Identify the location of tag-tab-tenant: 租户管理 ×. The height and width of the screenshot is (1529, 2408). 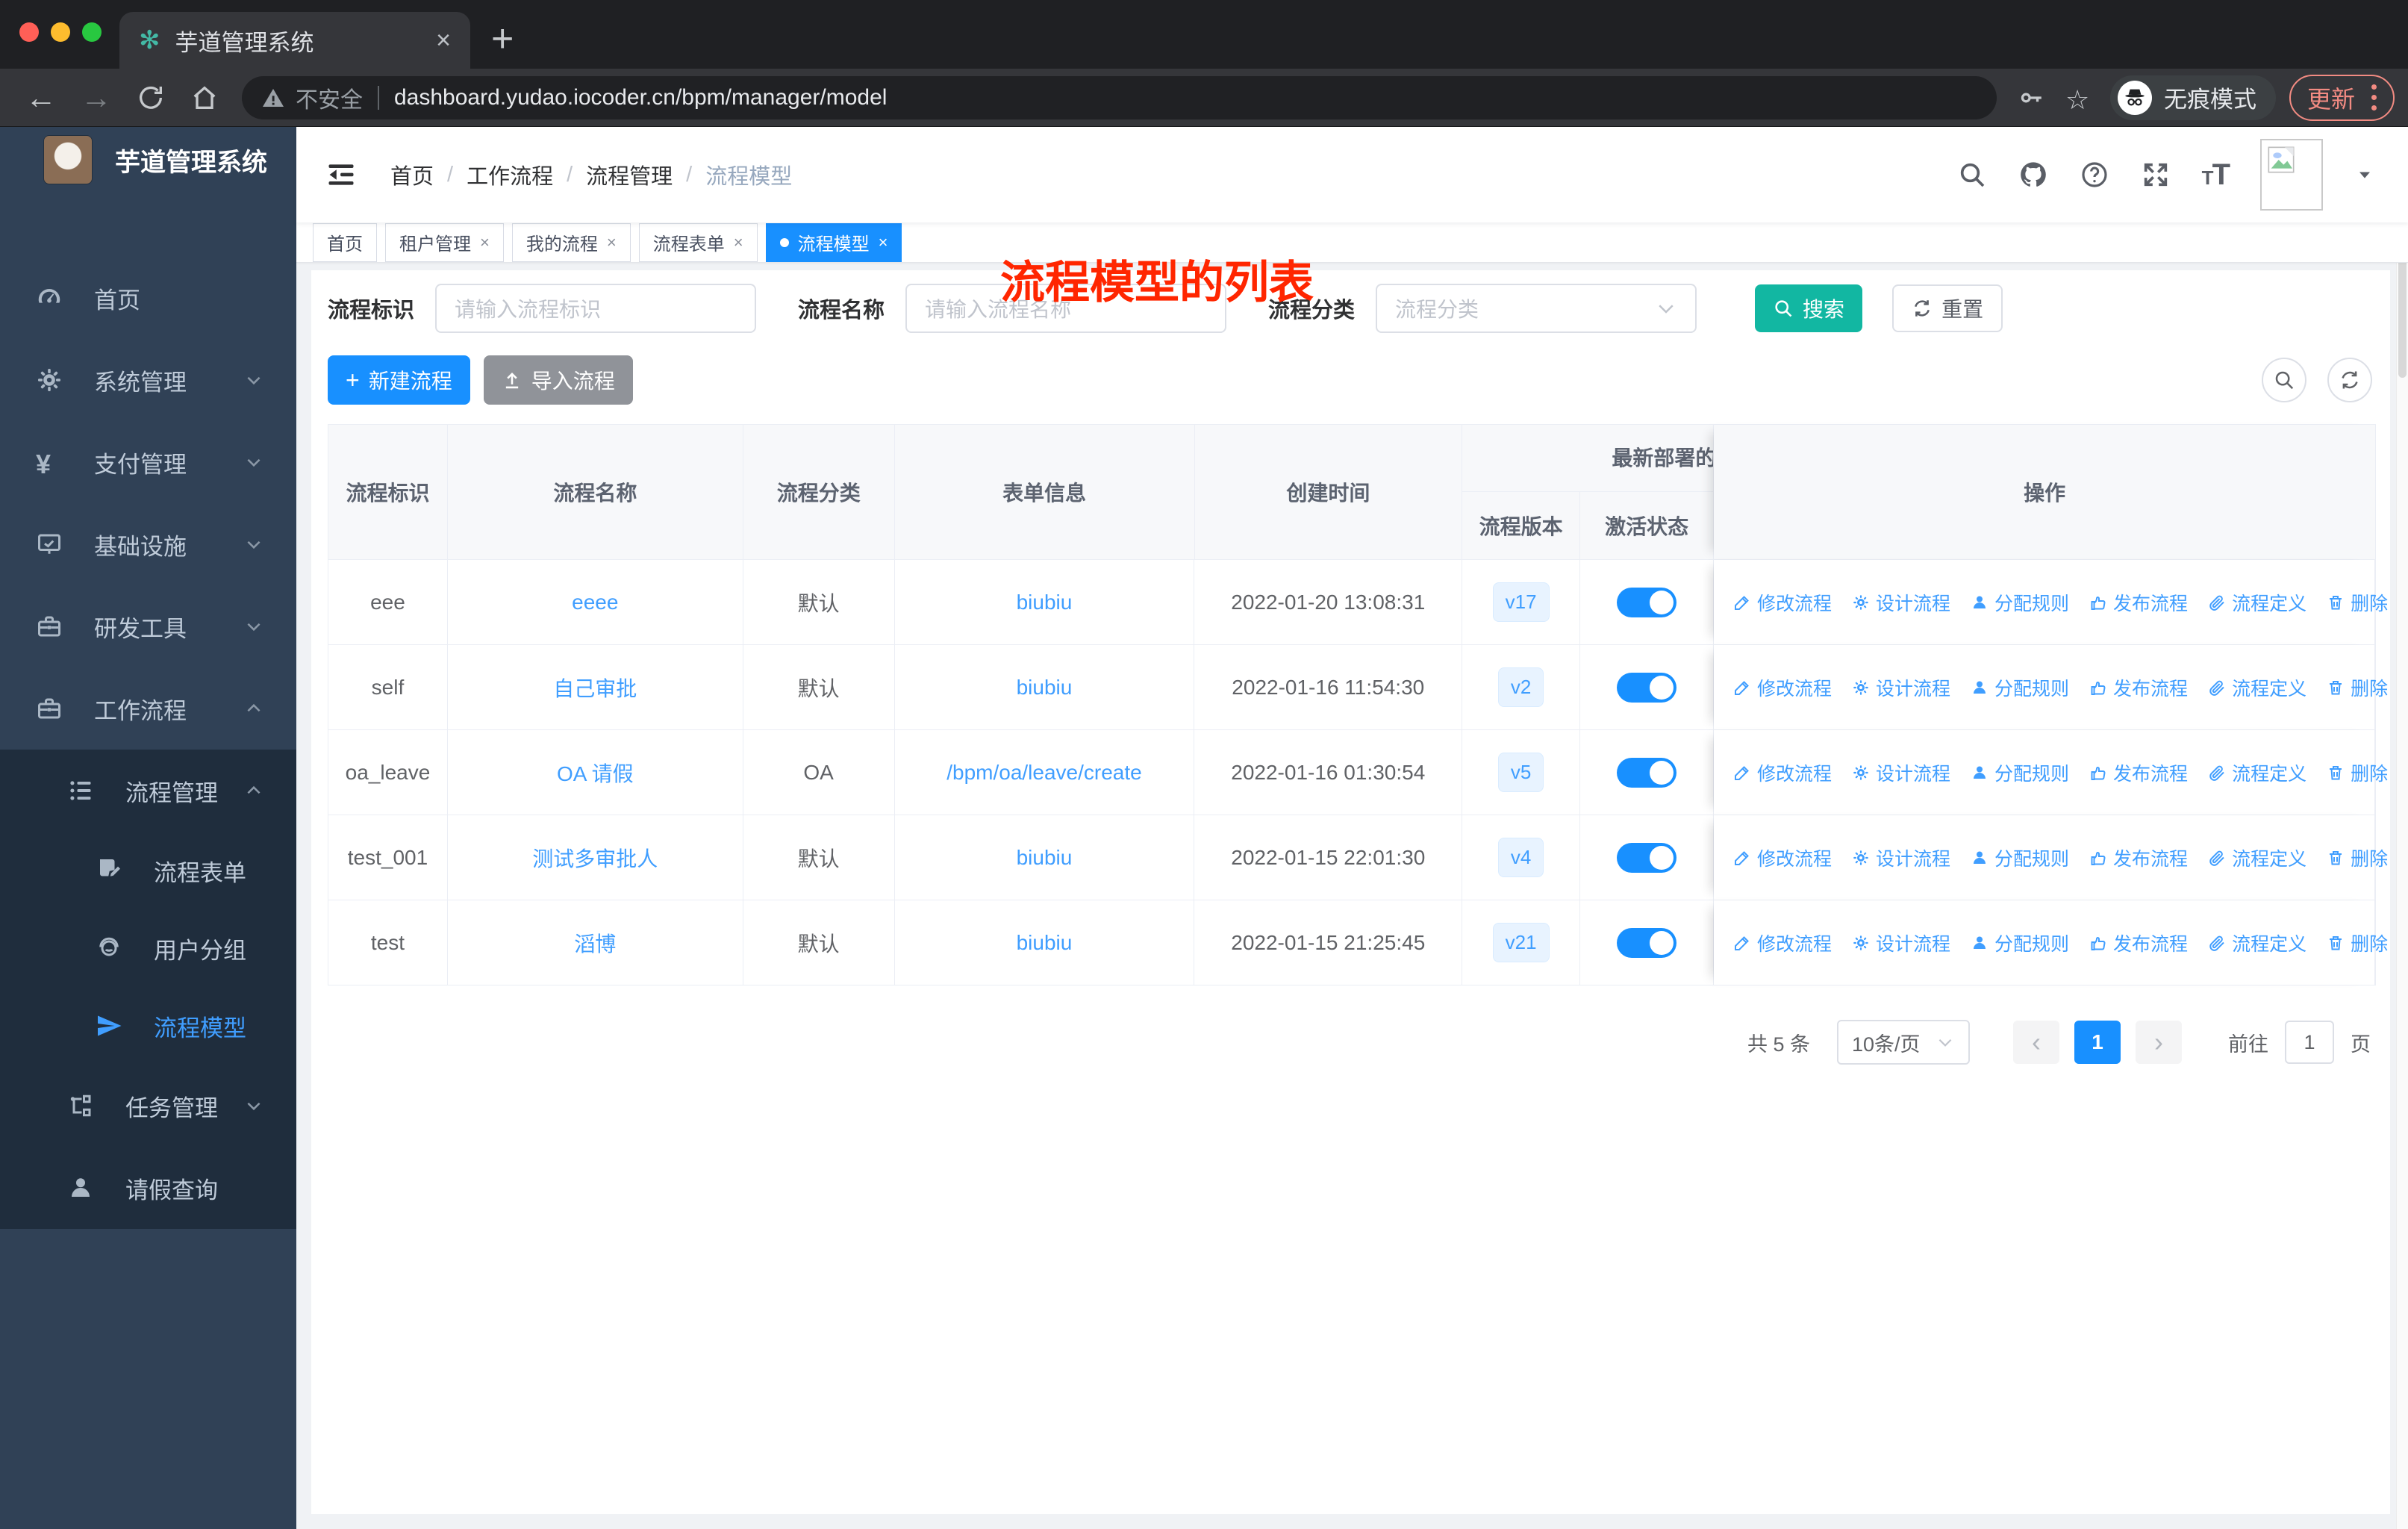
(444, 242).